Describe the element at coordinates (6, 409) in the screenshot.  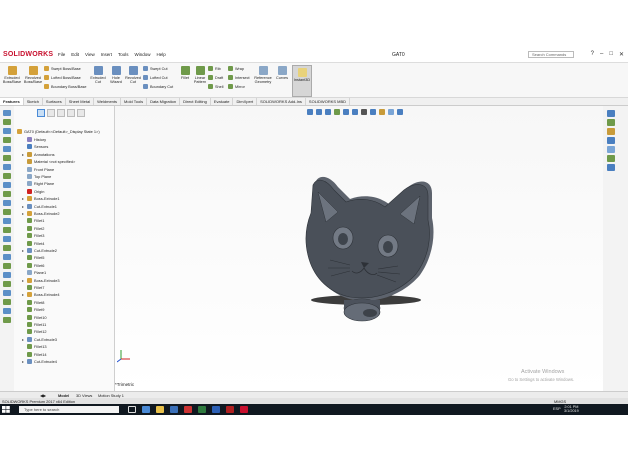
I see `windows-start-icon` at that location.